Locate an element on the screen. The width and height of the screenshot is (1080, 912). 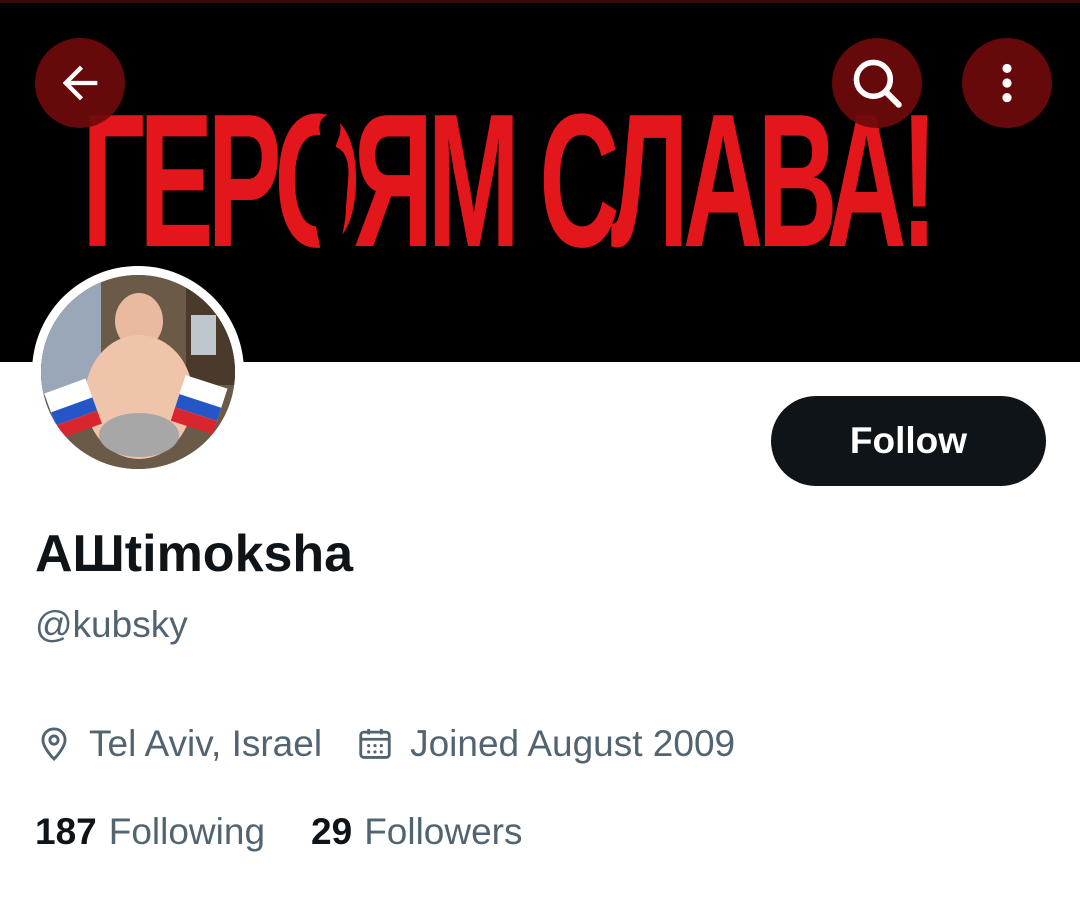
followers-link: 29 Followers is located at coordinates (416, 832).